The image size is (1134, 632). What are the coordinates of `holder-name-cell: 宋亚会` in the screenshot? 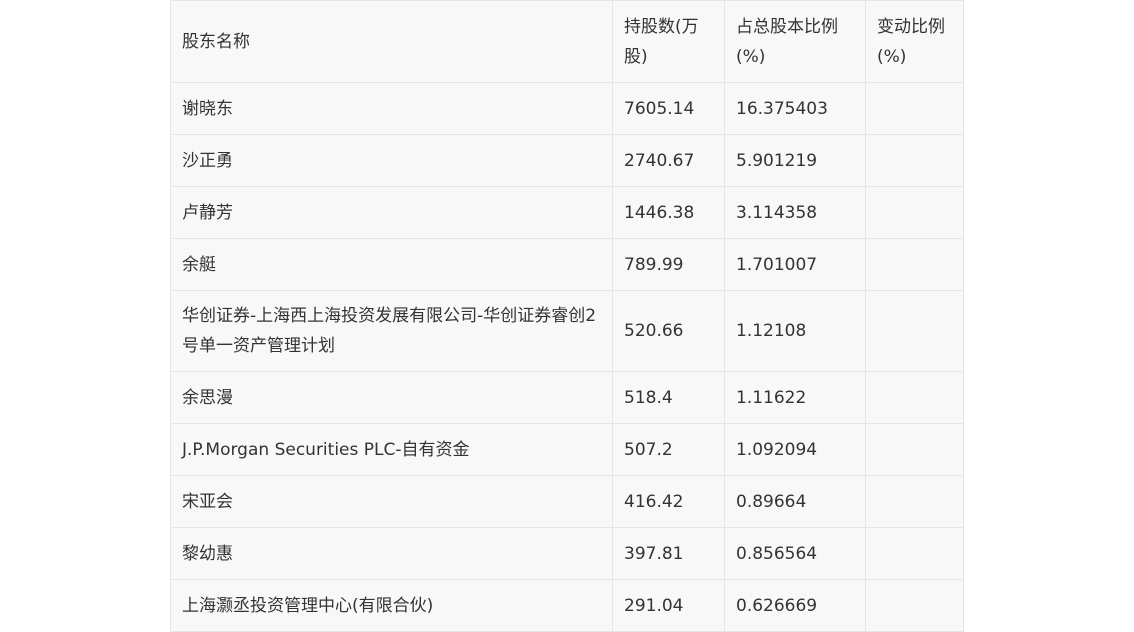 It's located at (391, 501).